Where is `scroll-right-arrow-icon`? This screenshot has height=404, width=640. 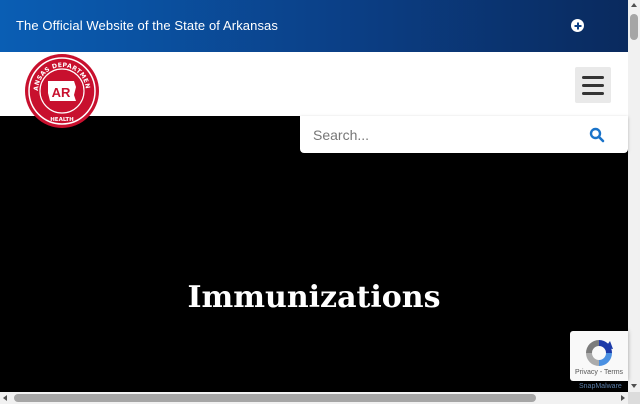
scroll-right-arrow-icon is located at coordinates (623, 398).